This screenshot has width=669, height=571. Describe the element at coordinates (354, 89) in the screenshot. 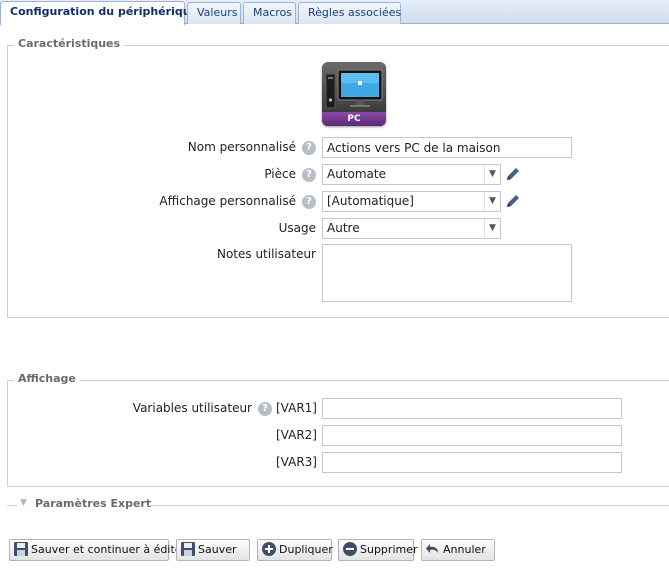

I see `monitor-icon` at that location.